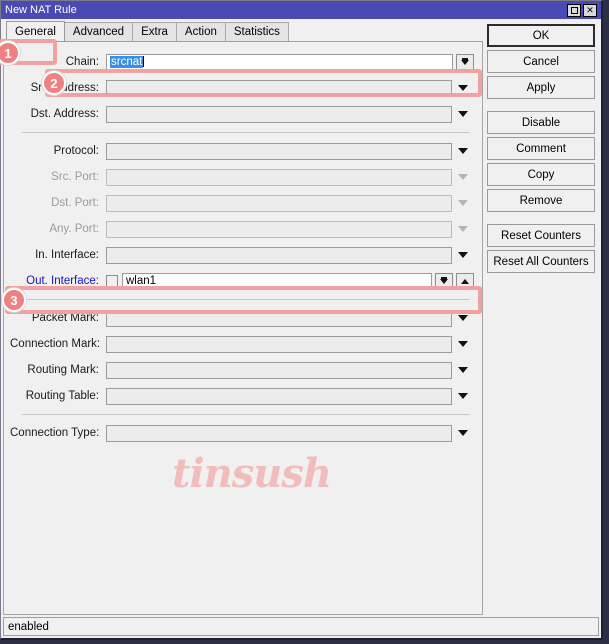  What do you see at coordinates (62, 281) in the screenshot?
I see `out-interface-label: Out. Interface:` at bounding box center [62, 281].